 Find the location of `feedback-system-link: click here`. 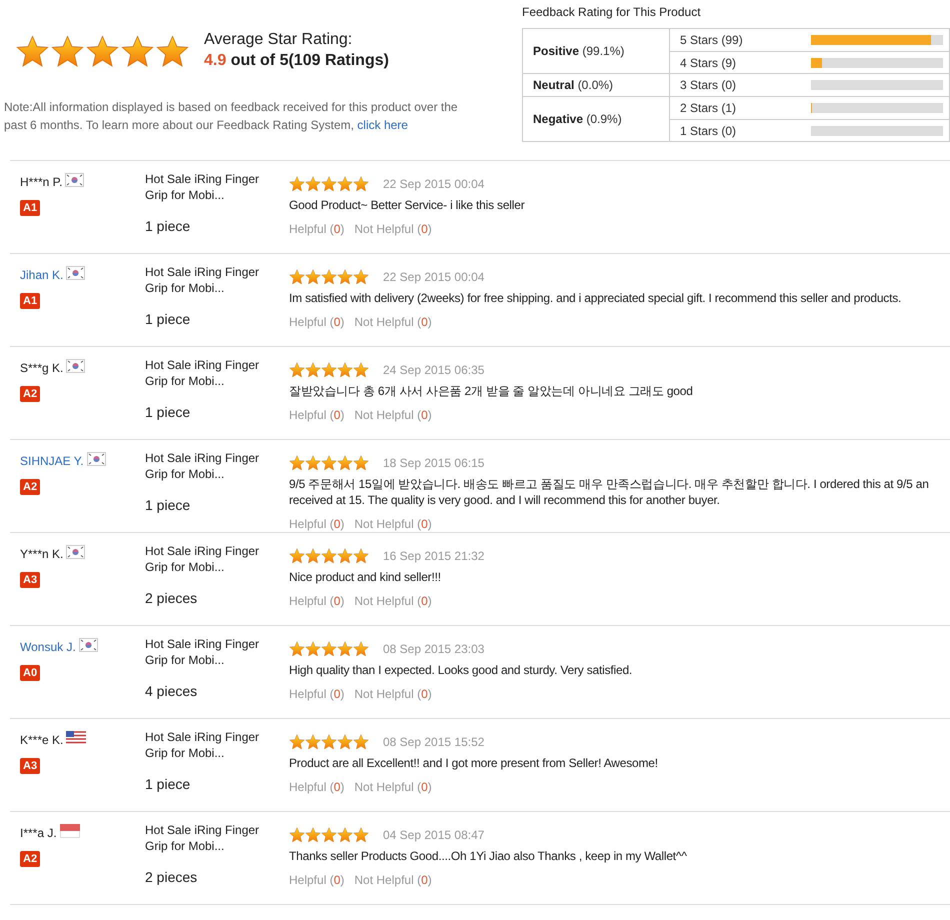

feedback-system-link: click here is located at coordinates (382, 125).